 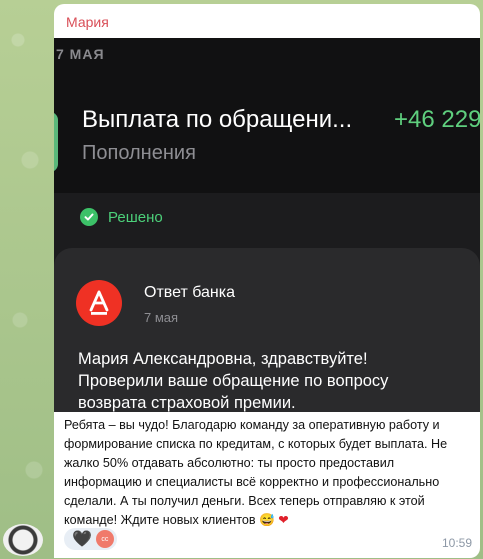 What do you see at coordinates (267, 520) in the screenshot?
I see `sweat-smile-emoji-icon: 😅` at bounding box center [267, 520].